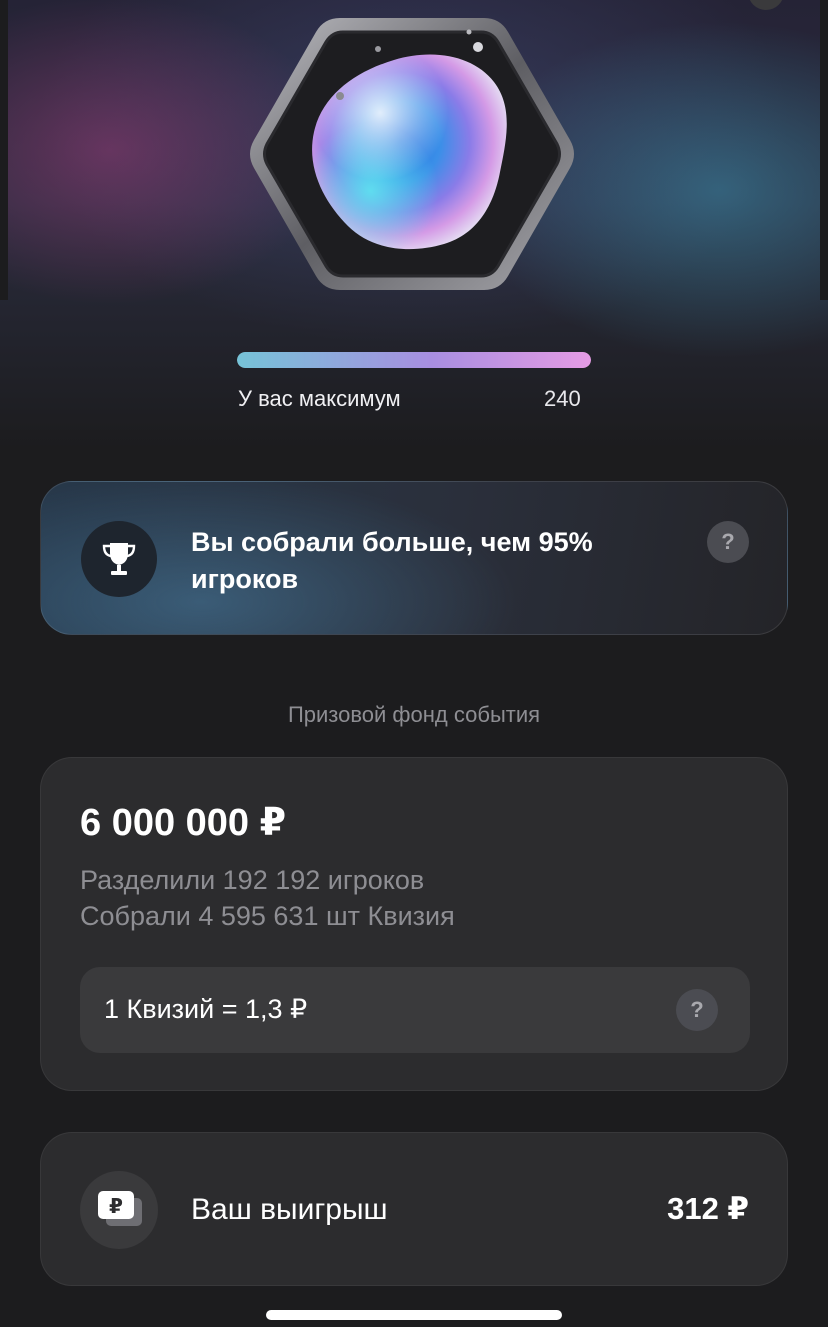 Image resolution: width=828 pixels, height=1327 pixels. I want to click on level-progress-bar, so click(414, 360).